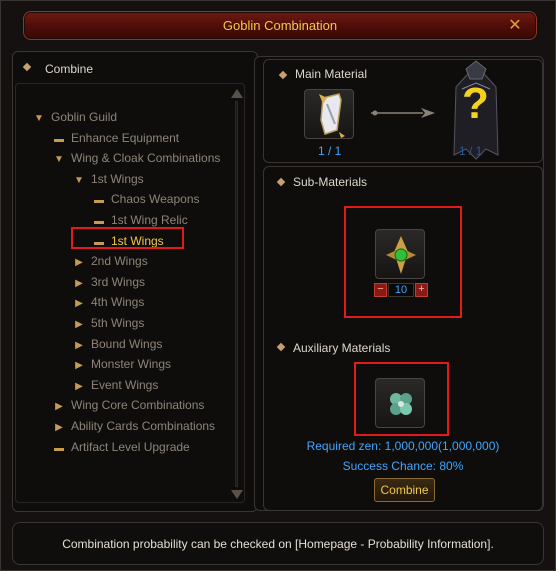 This screenshot has width=556, height=571. I want to click on sub-materials-header: Sub-Materials, so click(330, 182).